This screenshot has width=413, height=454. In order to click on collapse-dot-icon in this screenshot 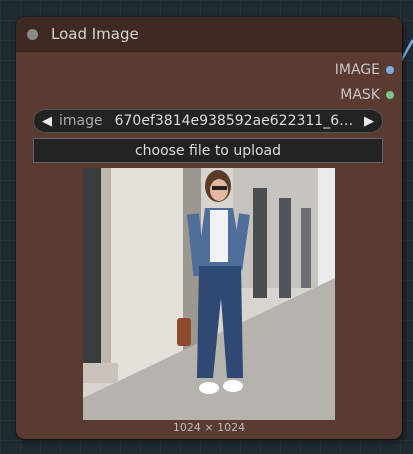, I will do `click(32, 34)`.